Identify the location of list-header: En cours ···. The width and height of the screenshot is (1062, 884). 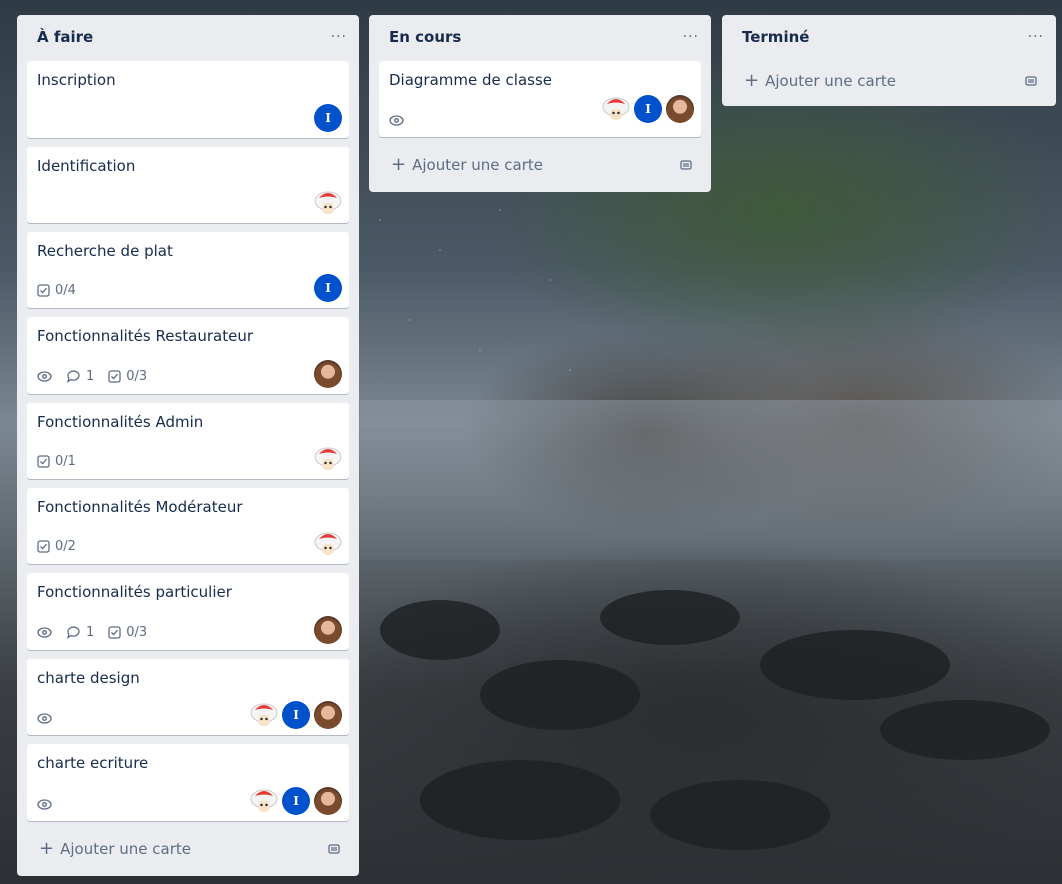
(540, 37).